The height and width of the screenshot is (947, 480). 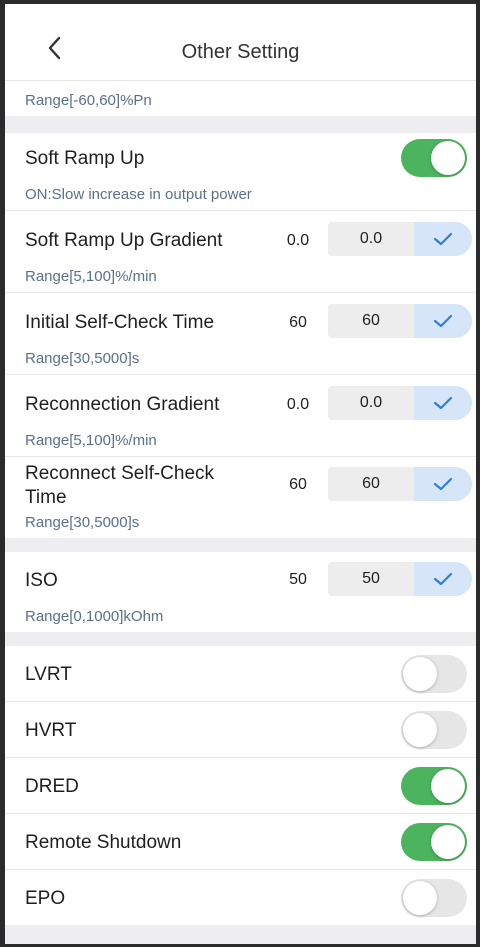 I want to click on iso-range: Range[0,1000]kOhm, so click(x=94, y=616).